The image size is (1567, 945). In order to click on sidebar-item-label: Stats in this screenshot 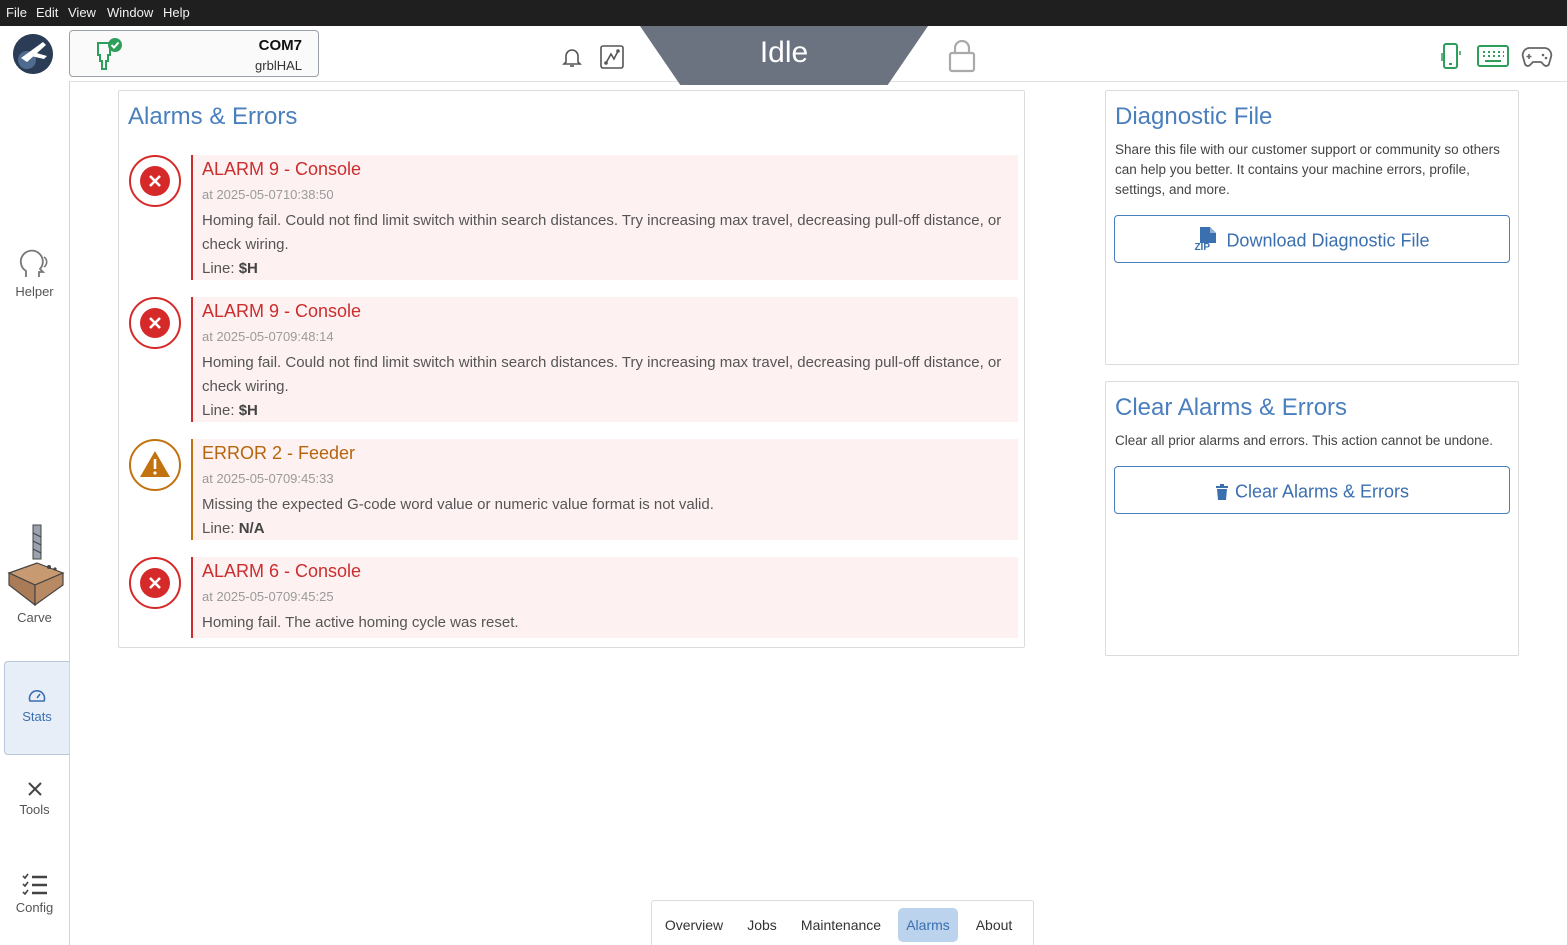, I will do `click(37, 716)`.